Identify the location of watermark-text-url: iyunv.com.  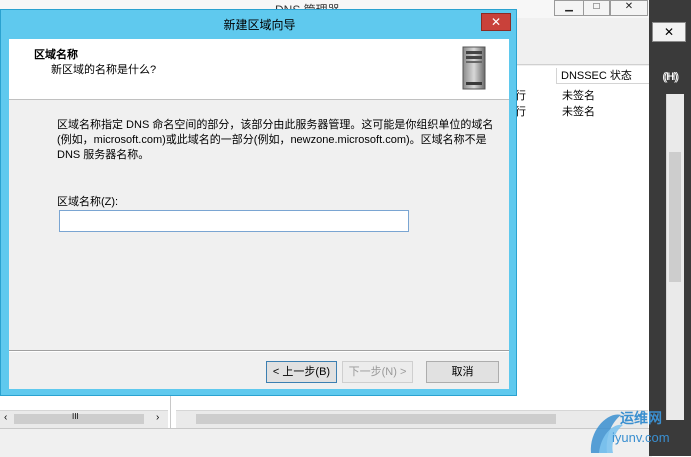
(641, 437).